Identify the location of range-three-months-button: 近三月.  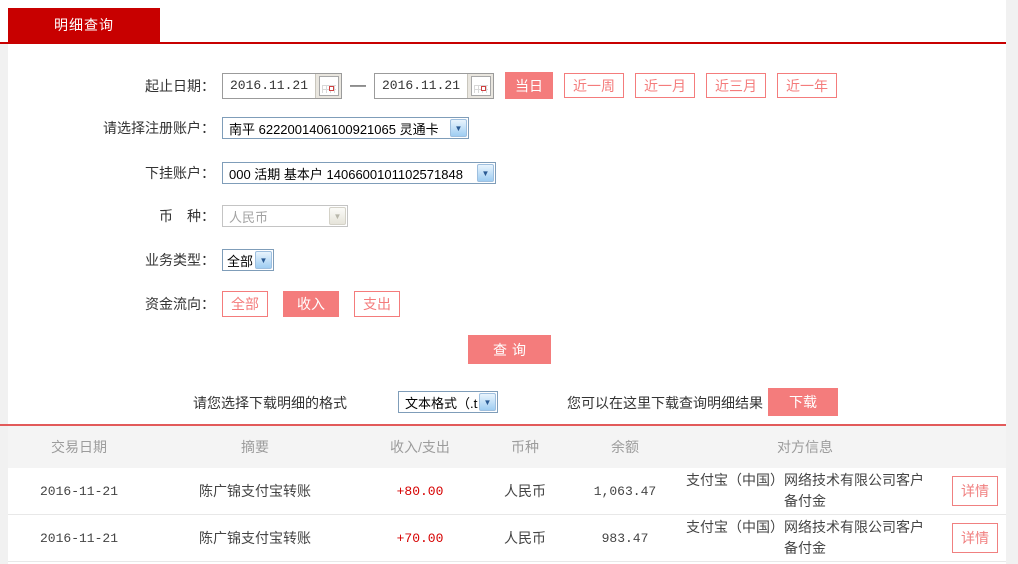
(736, 85).